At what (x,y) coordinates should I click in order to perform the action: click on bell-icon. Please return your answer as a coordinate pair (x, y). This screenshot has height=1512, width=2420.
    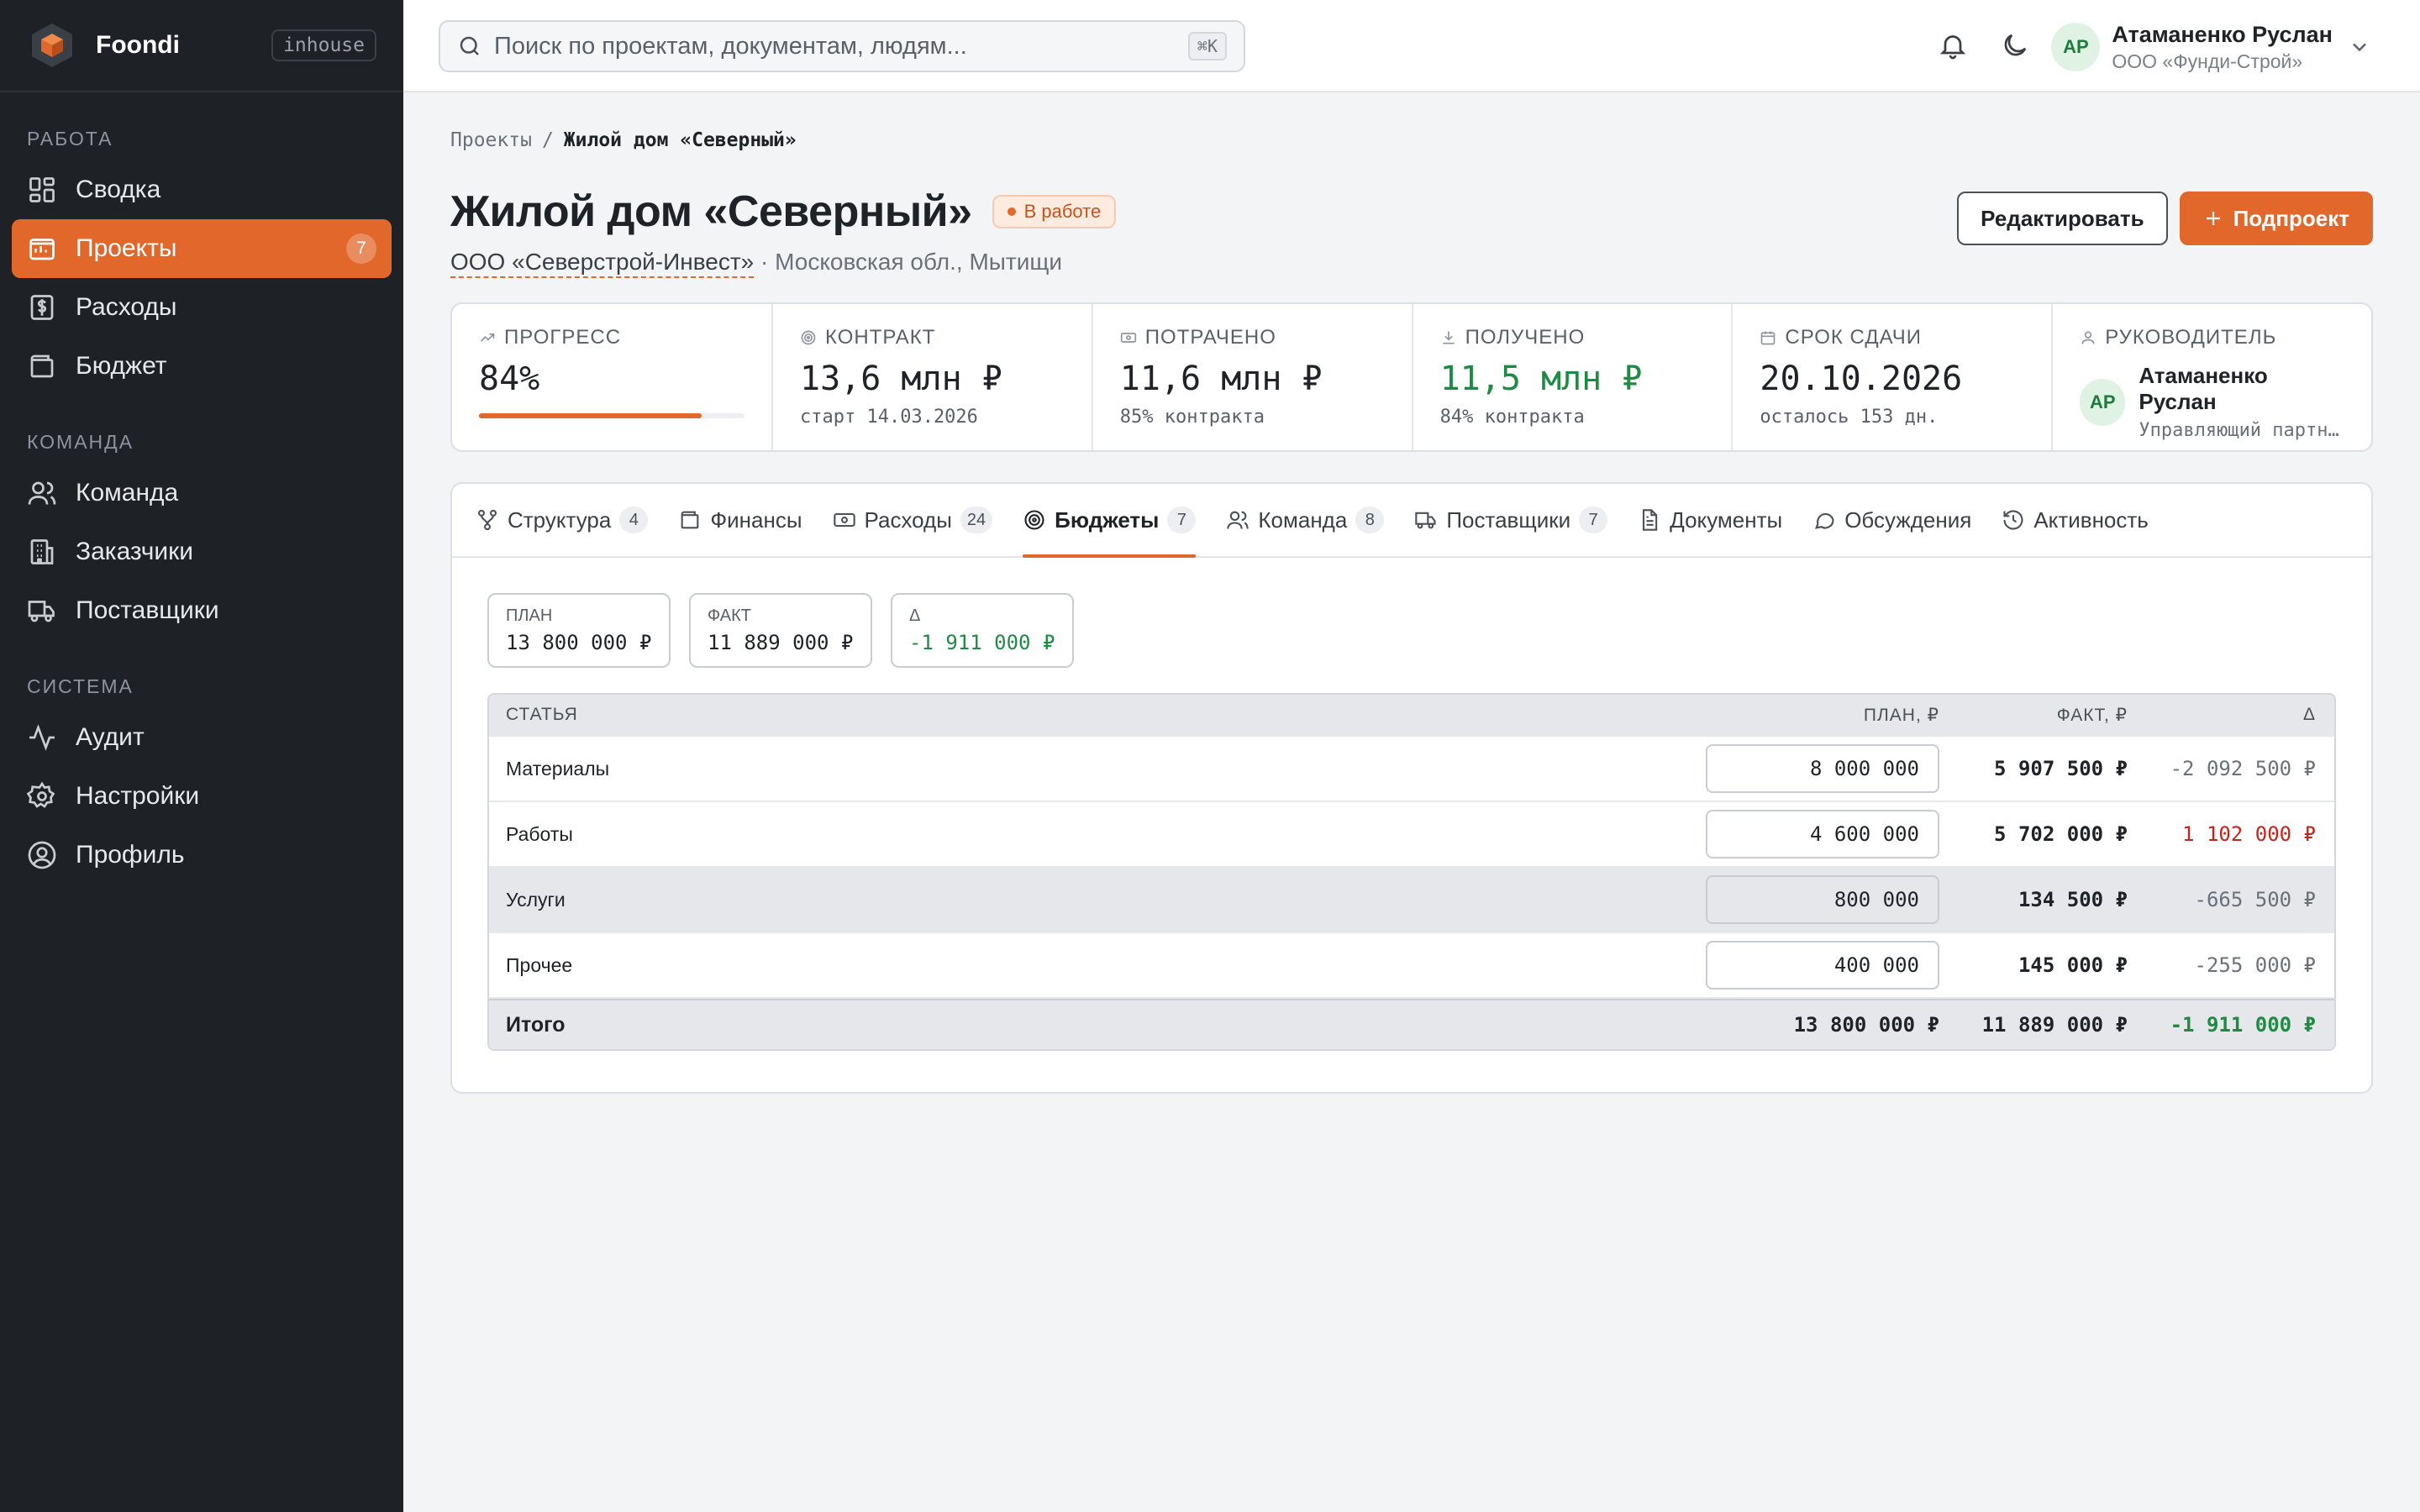
    Looking at the image, I should click on (1953, 45).